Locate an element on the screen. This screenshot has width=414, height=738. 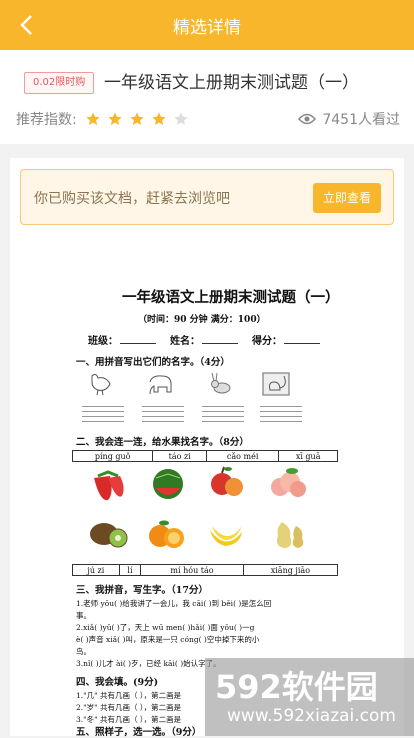
question-2: 二、我会连一连，给水果找名字。（8分） is located at coordinates (162, 442).